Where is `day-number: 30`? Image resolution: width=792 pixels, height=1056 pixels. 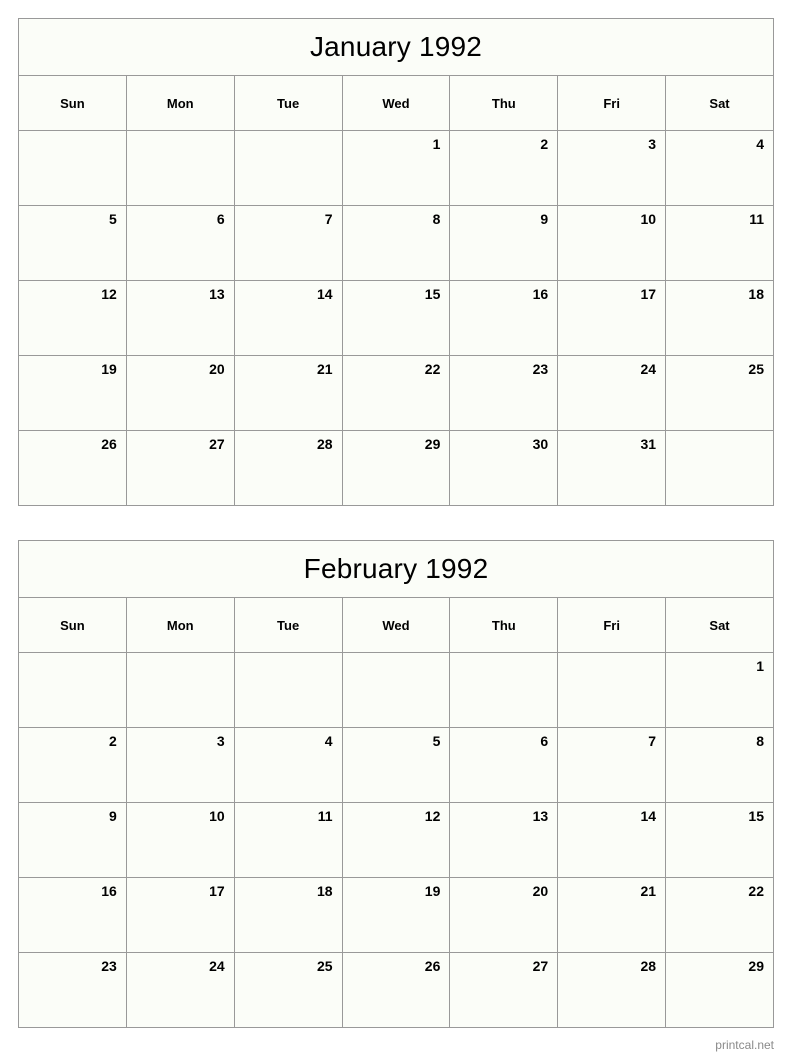
day-number: 30 is located at coordinates (540, 444).